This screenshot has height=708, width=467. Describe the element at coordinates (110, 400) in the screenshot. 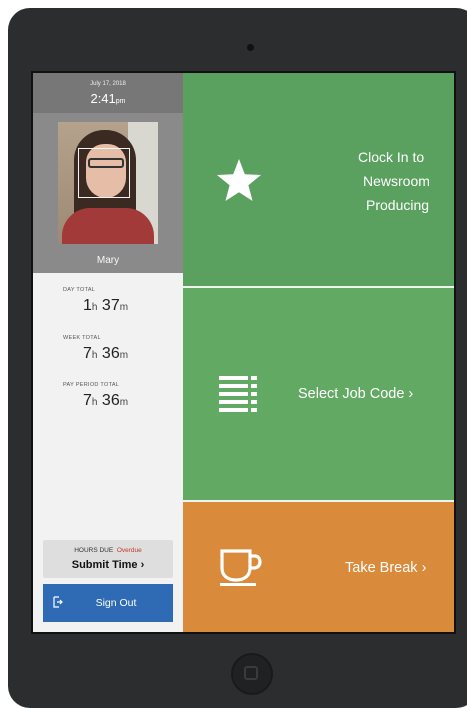

I see `pay-period-minutes: 36` at that location.